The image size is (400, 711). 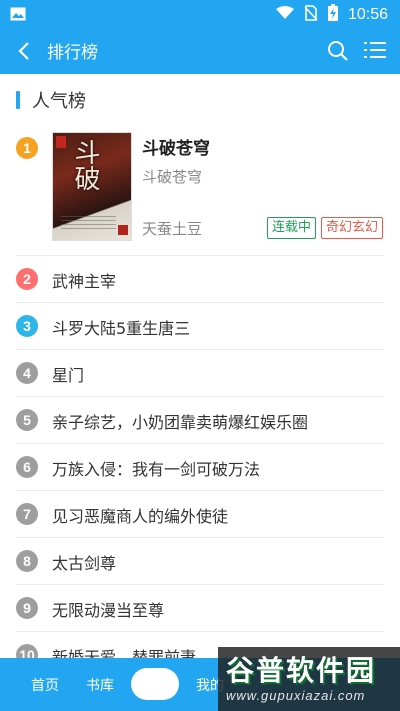 What do you see at coordinates (18, 15) in the screenshot?
I see `gallery-icon` at bounding box center [18, 15].